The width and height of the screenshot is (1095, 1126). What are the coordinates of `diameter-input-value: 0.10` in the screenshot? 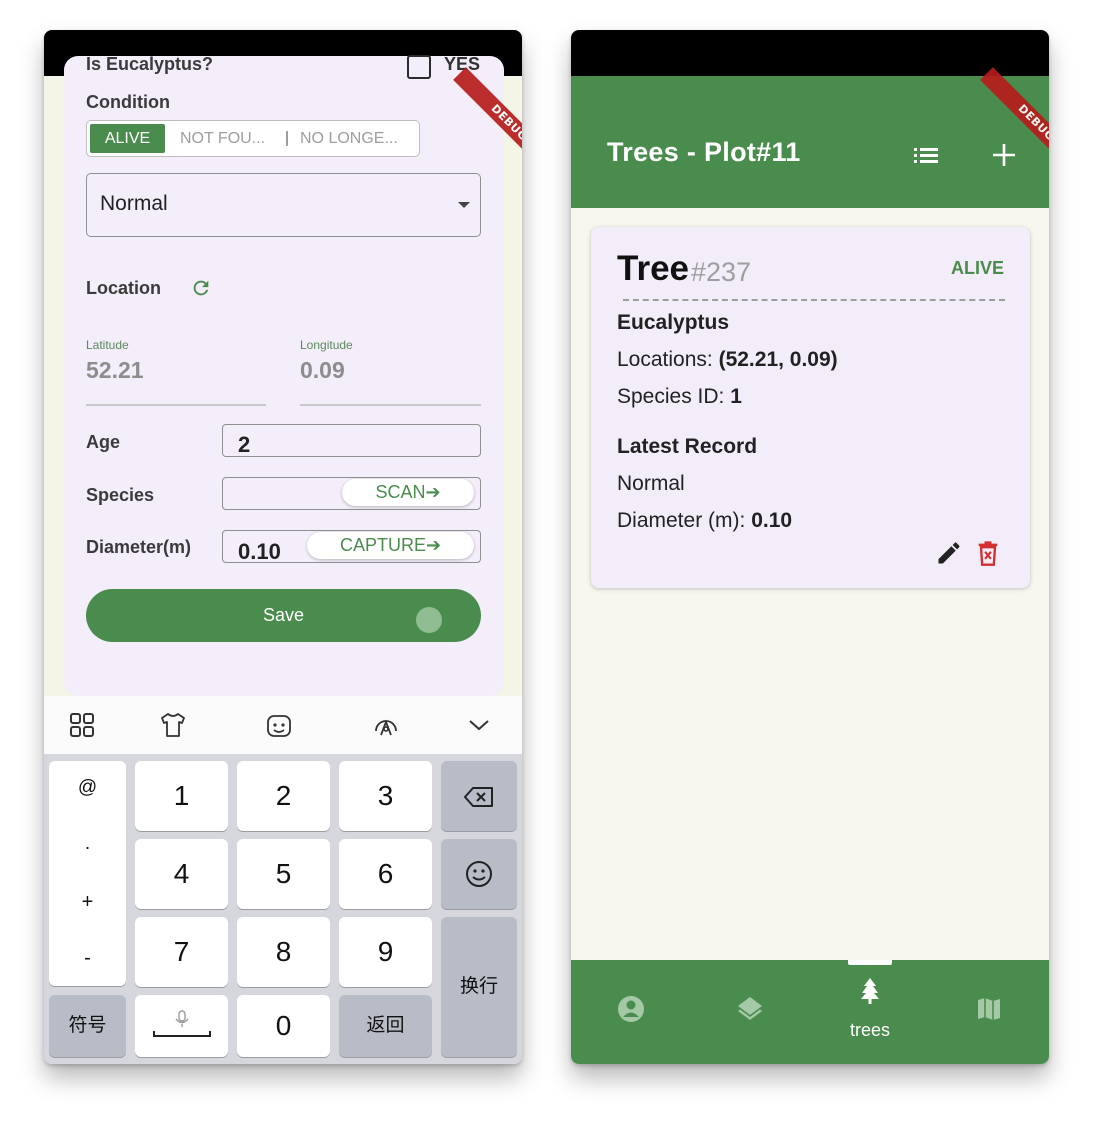 It's located at (259, 551).